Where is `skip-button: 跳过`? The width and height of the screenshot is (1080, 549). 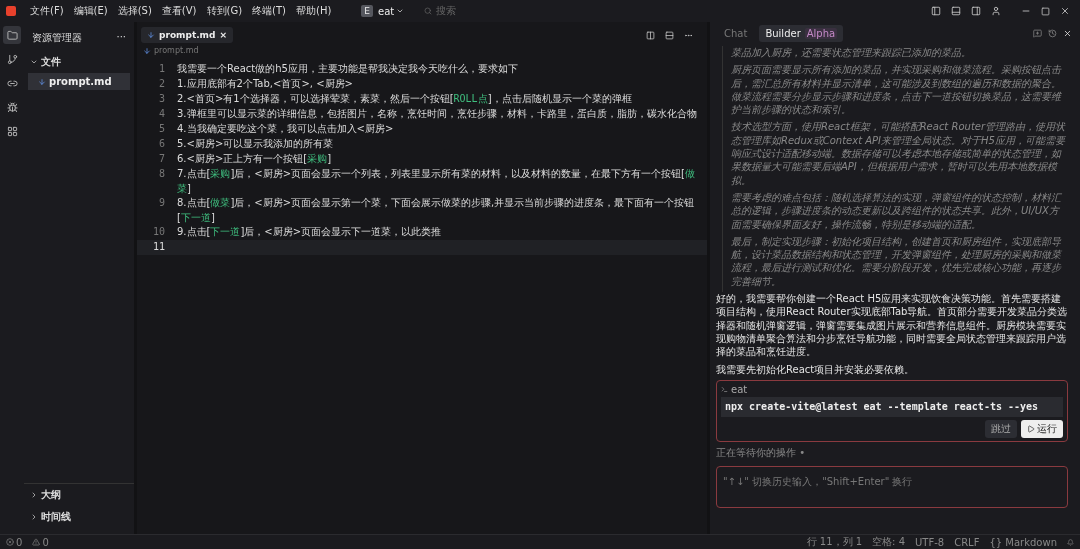
skip-button: 跳过 is located at coordinates (1001, 428).